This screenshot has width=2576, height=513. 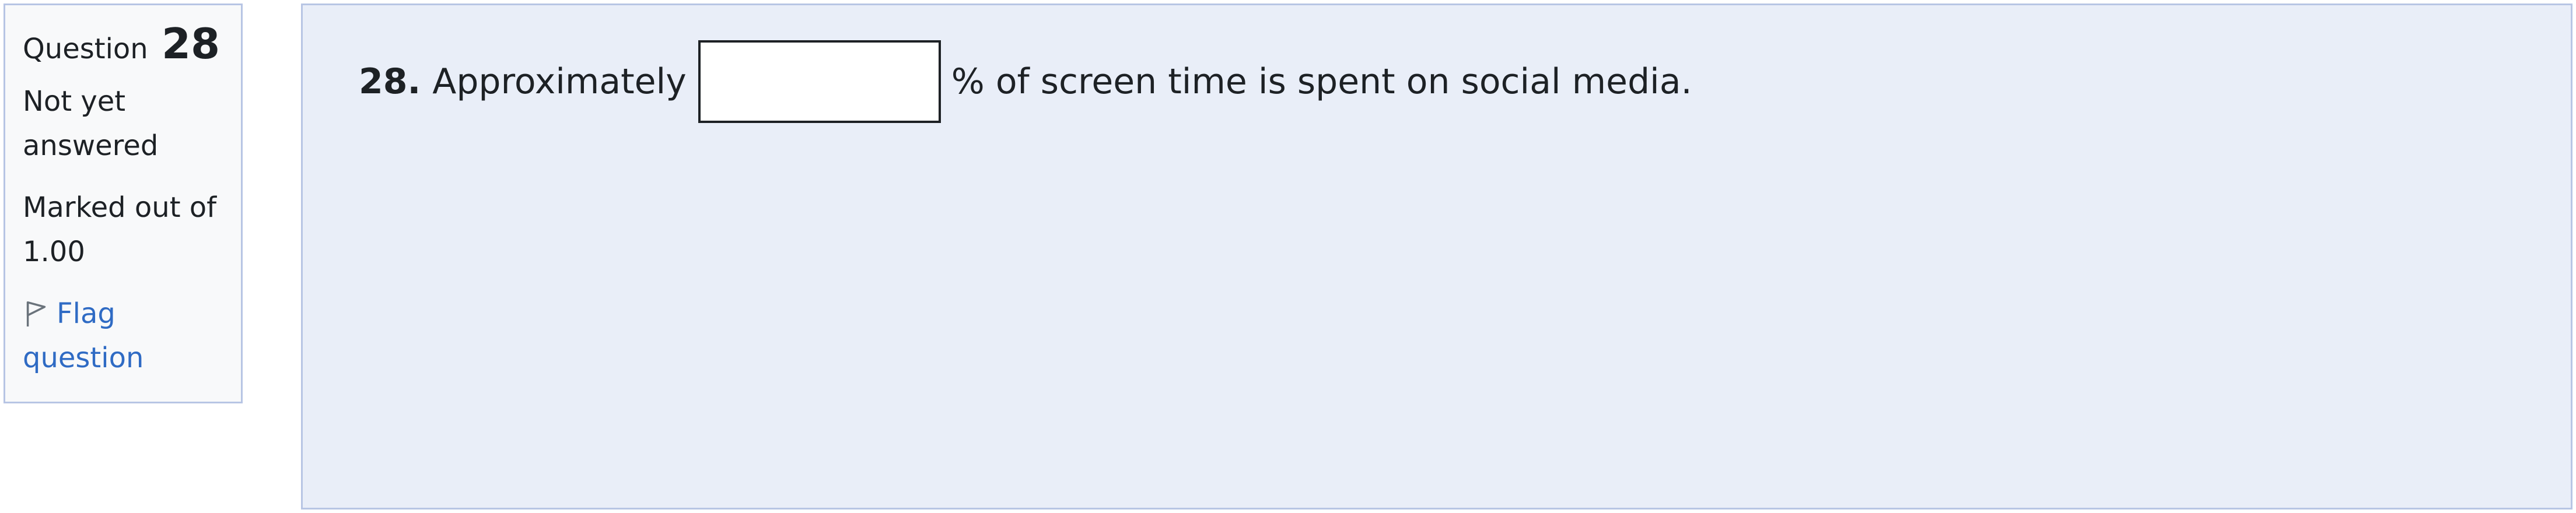 I want to click on flag-icon, so click(x=37, y=313).